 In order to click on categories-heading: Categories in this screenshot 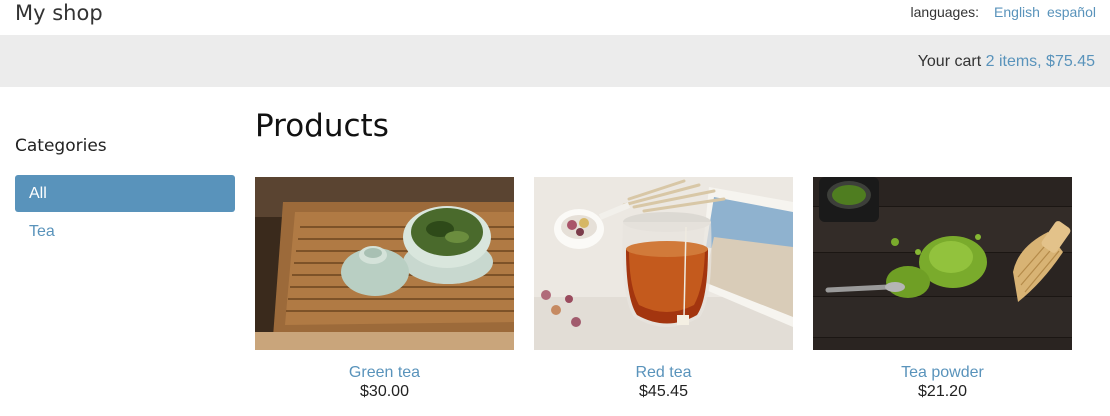, I will do `click(61, 146)`.